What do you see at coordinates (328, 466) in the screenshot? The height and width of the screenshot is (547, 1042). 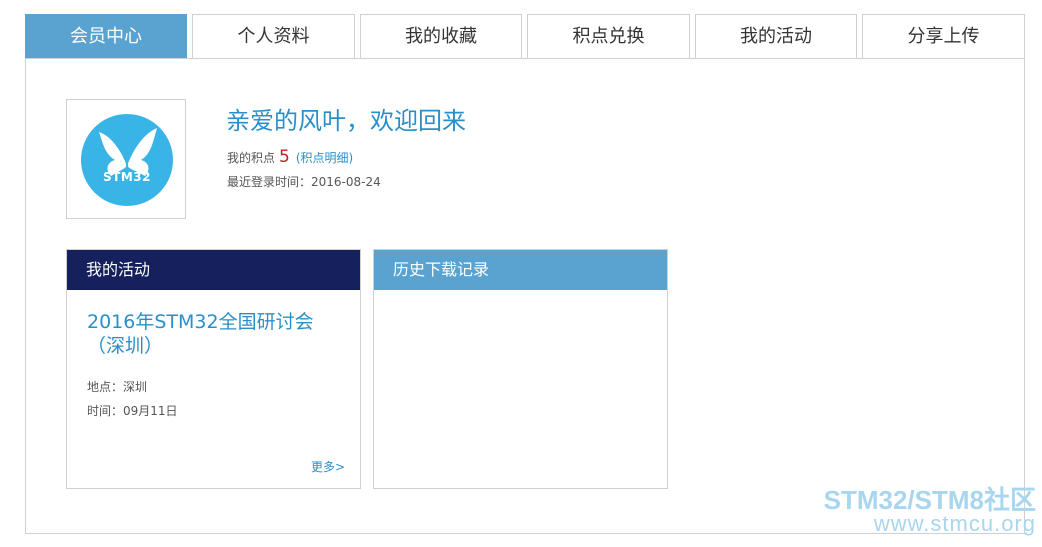 I see `more-link: 更多>` at bounding box center [328, 466].